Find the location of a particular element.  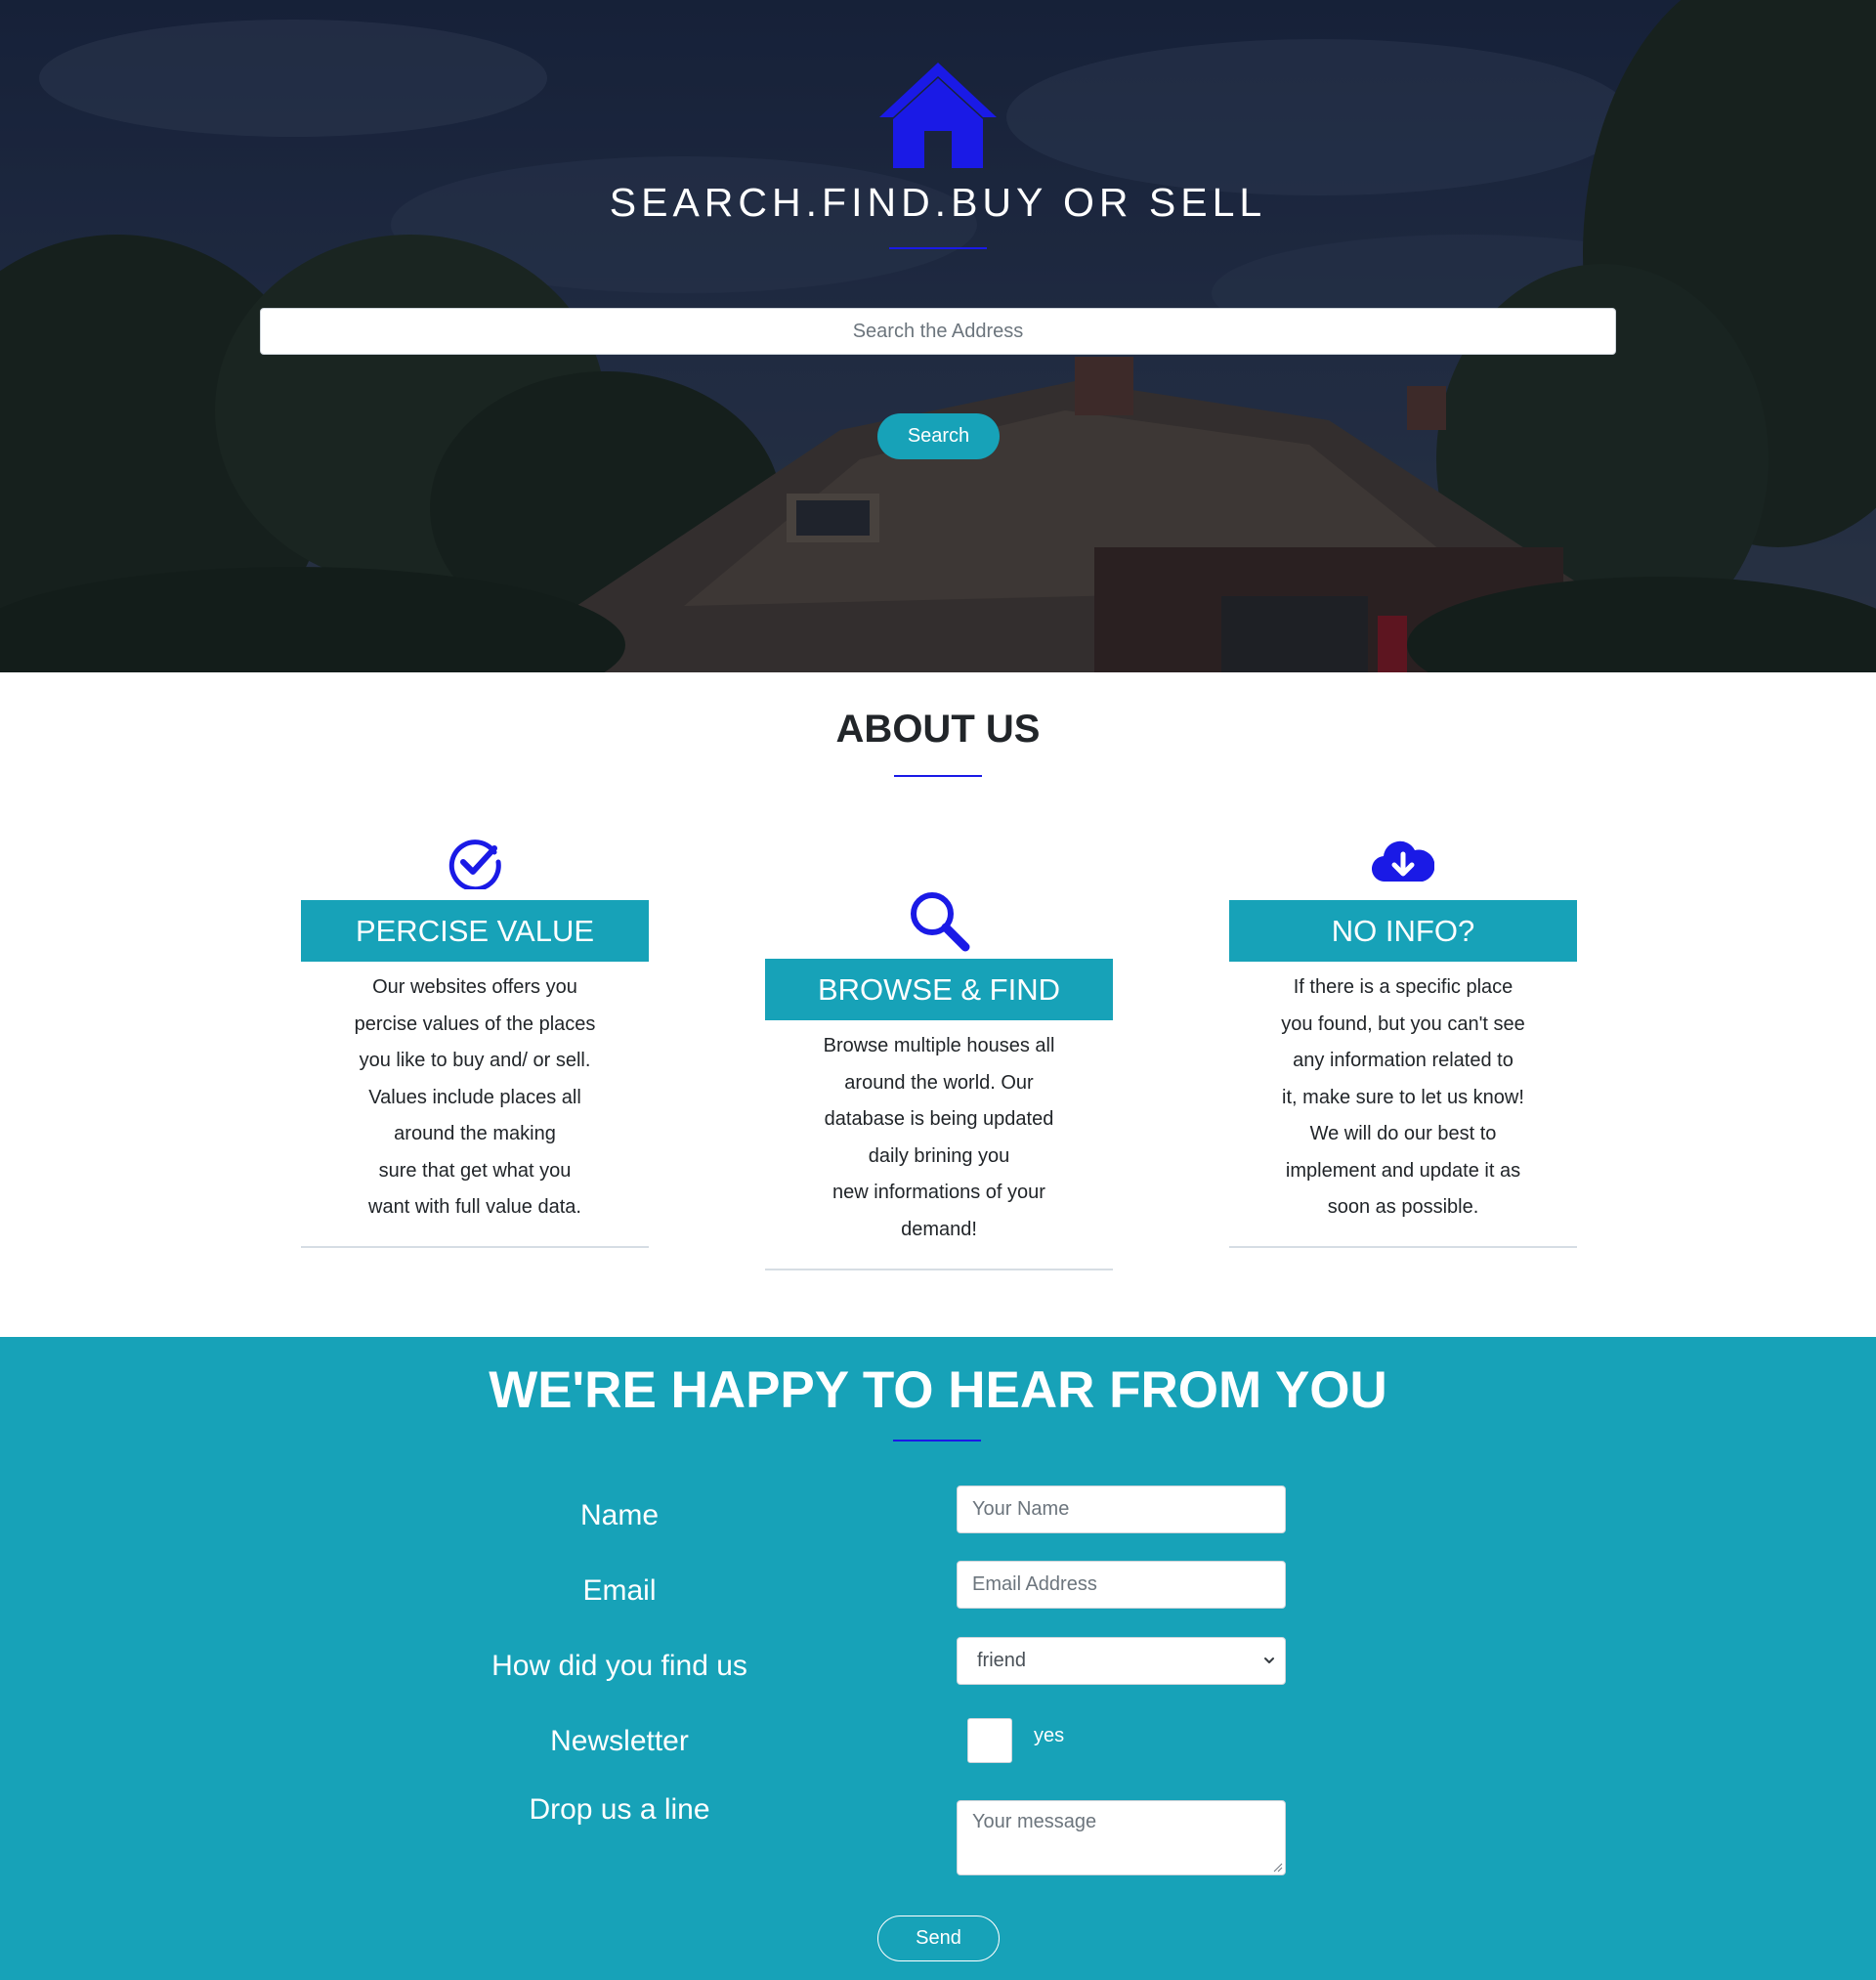

search-button: Search is located at coordinates (938, 436).